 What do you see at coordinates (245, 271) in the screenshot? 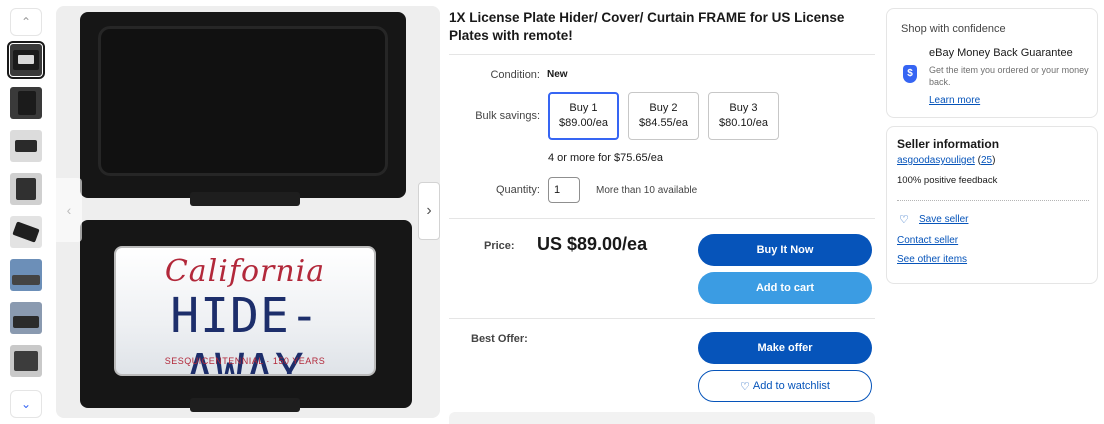
I see `plate-state: California` at bounding box center [245, 271].